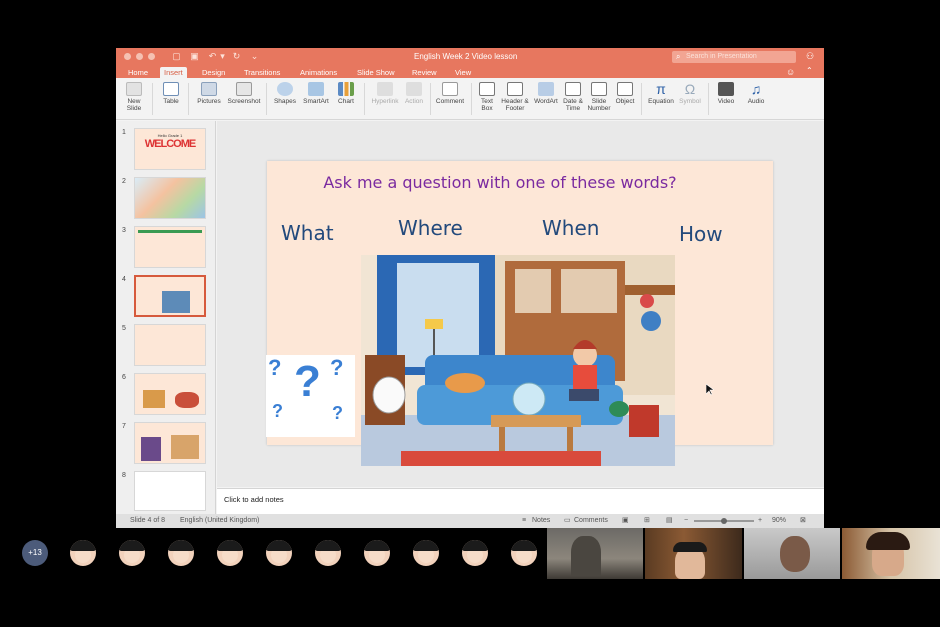 Image resolution: width=940 pixels, height=627 pixels. Describe the element at coordinates (756, 89) in the screenshot. I see `music-note-icon: ♫` at that location.